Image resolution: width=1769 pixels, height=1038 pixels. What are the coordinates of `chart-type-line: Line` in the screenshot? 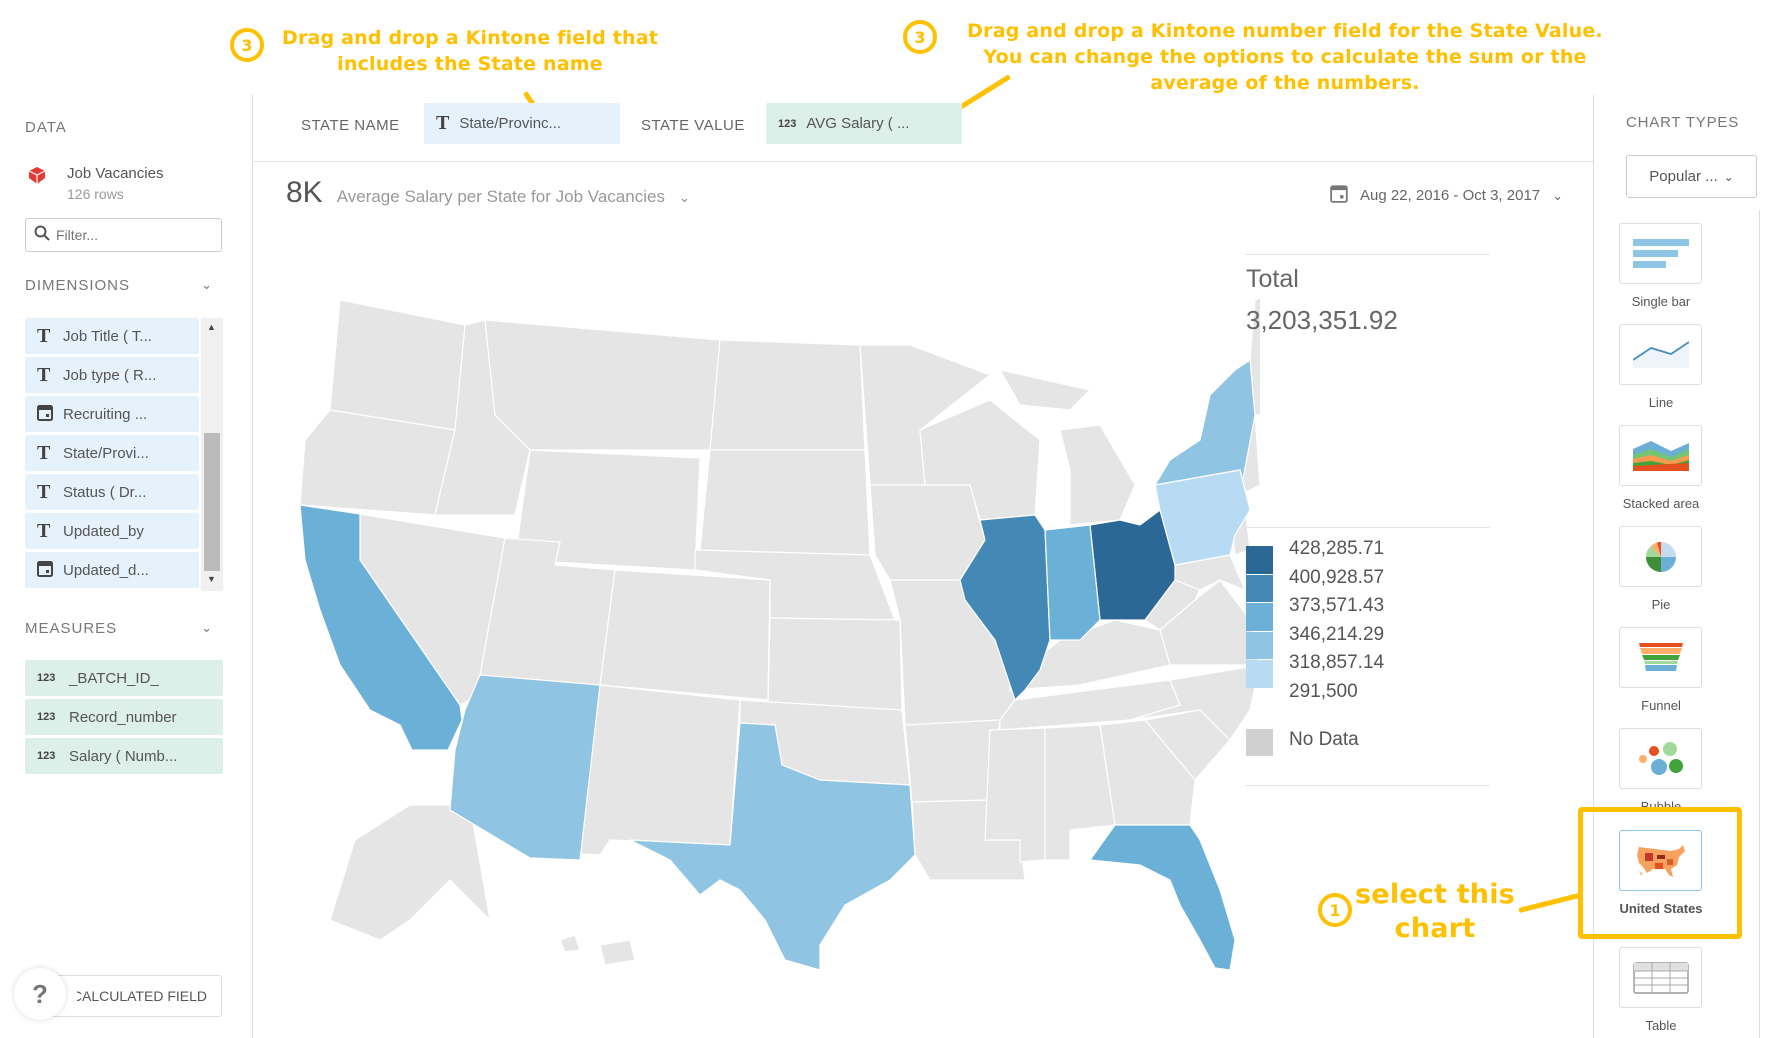 It's located at (1661, 367).